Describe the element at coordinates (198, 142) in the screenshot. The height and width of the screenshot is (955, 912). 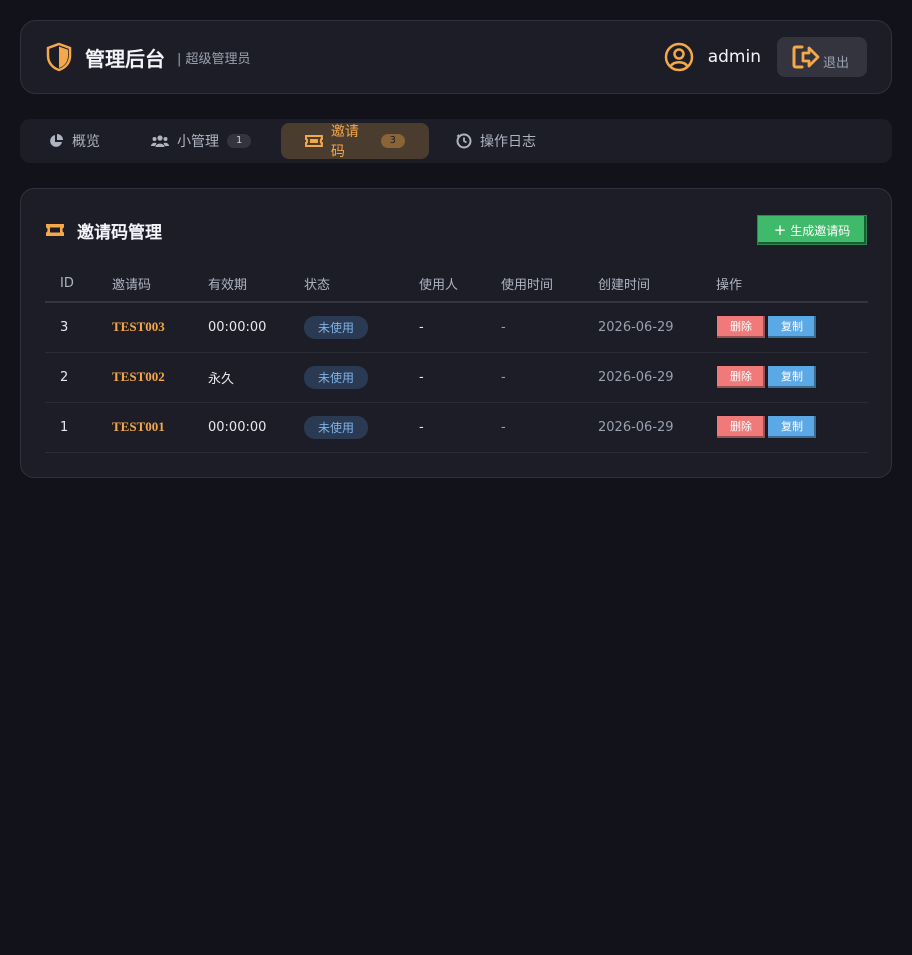
I see `tab-label: 小管理` at that location.